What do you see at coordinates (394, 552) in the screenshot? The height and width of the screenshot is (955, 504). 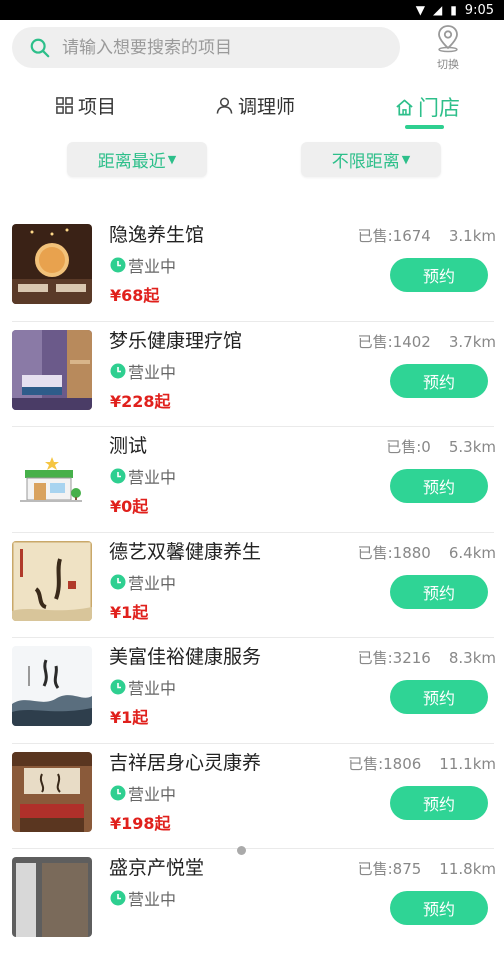 I see `sold-count: 已售:1880` at bounding box center [394, 552].